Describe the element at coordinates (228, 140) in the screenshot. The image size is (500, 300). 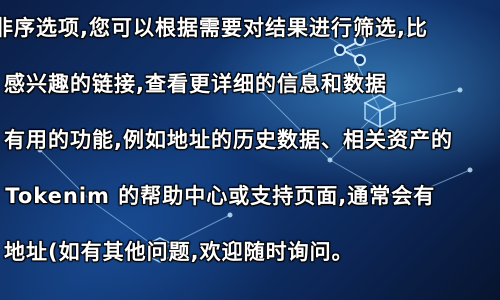
I see `caption-line-3: 有用的功能,例如地址的历史数据、相关资产的` at that location.